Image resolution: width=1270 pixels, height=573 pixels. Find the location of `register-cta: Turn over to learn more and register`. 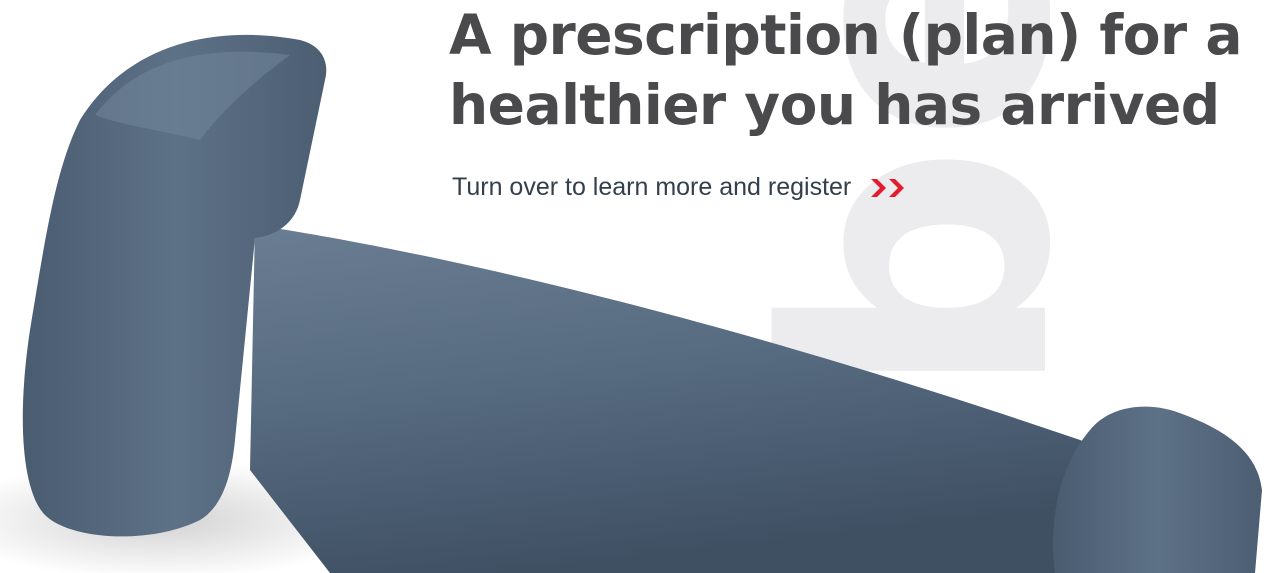

register-cta: Turn over to learn more and register is located at coordinates (680, 187).